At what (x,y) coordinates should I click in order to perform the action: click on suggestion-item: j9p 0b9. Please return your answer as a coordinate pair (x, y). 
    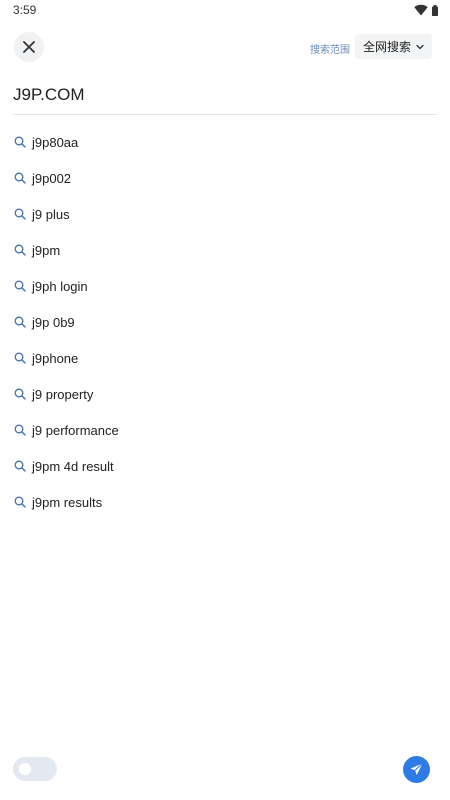
    Looking at the image, I should click on (225, 322).